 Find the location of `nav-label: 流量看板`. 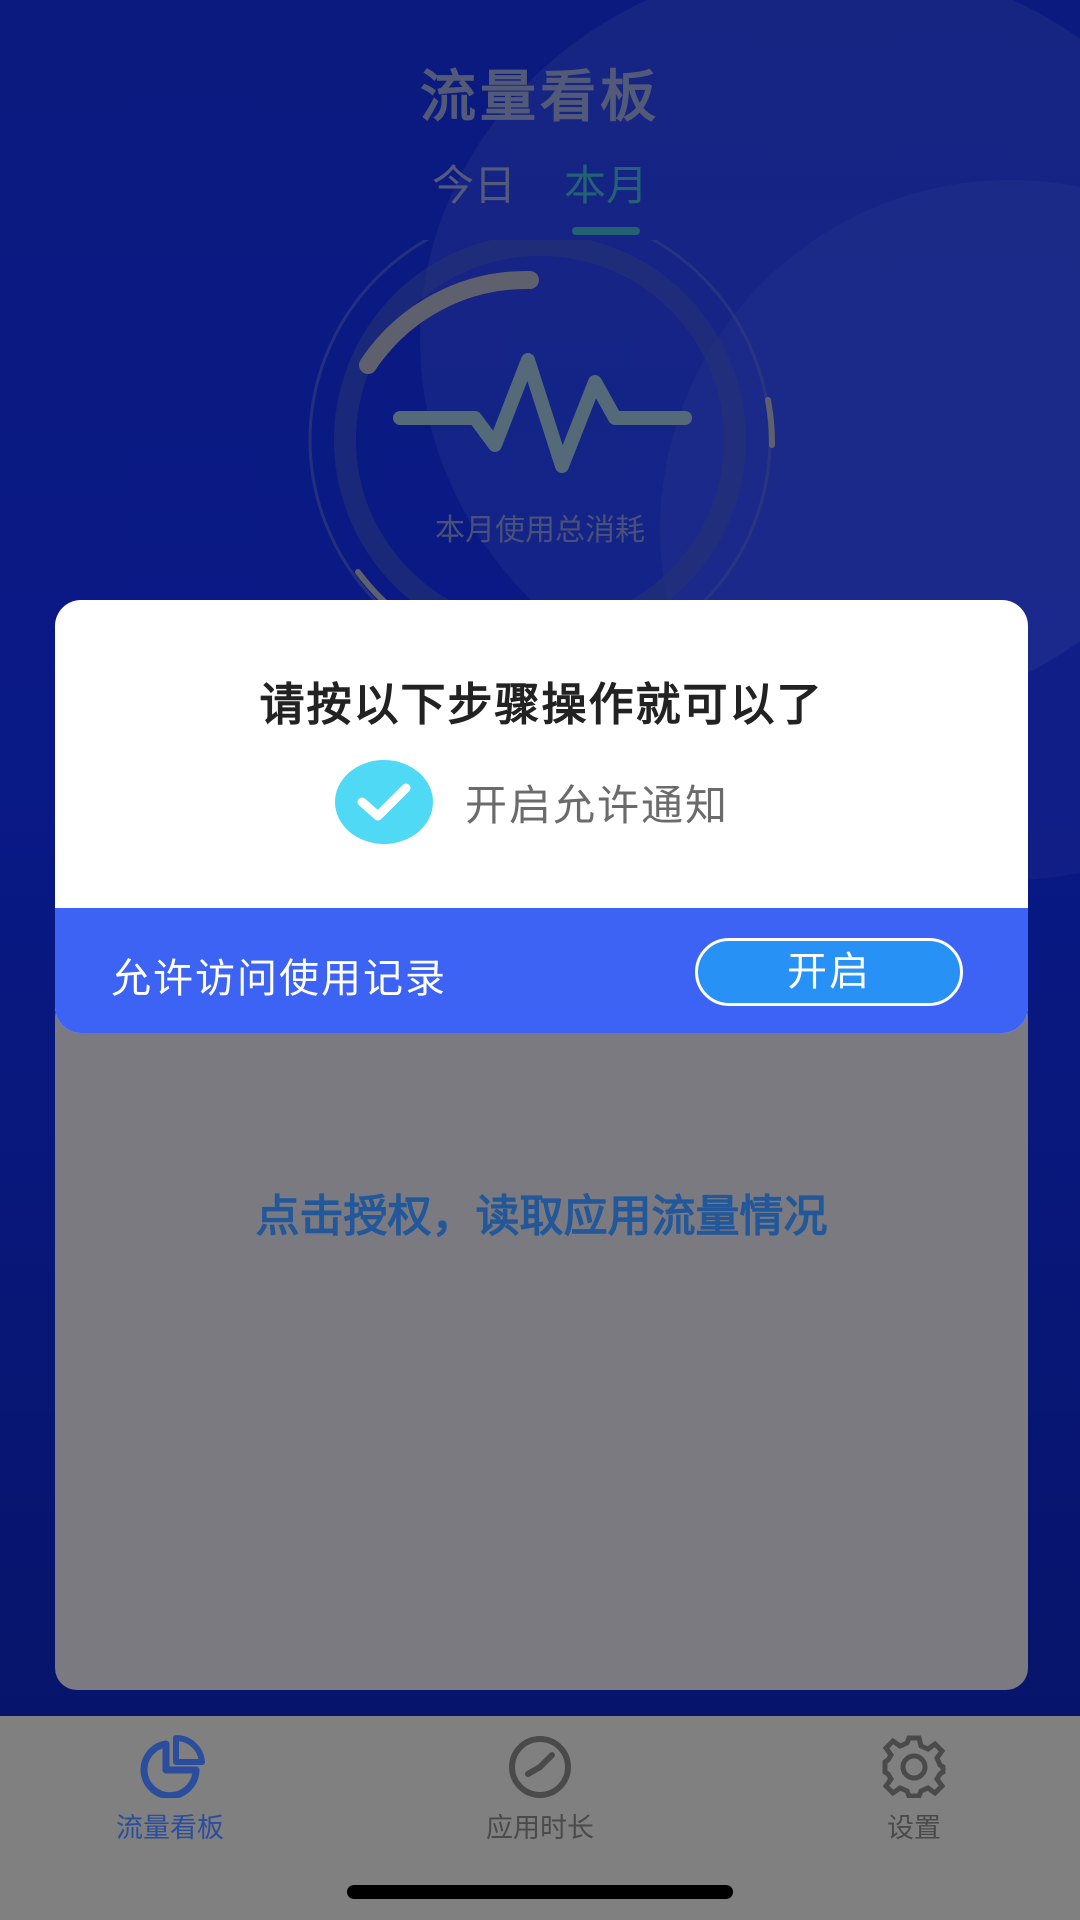

nav-label: 流量看板 is located at coordinates (170, 1828).